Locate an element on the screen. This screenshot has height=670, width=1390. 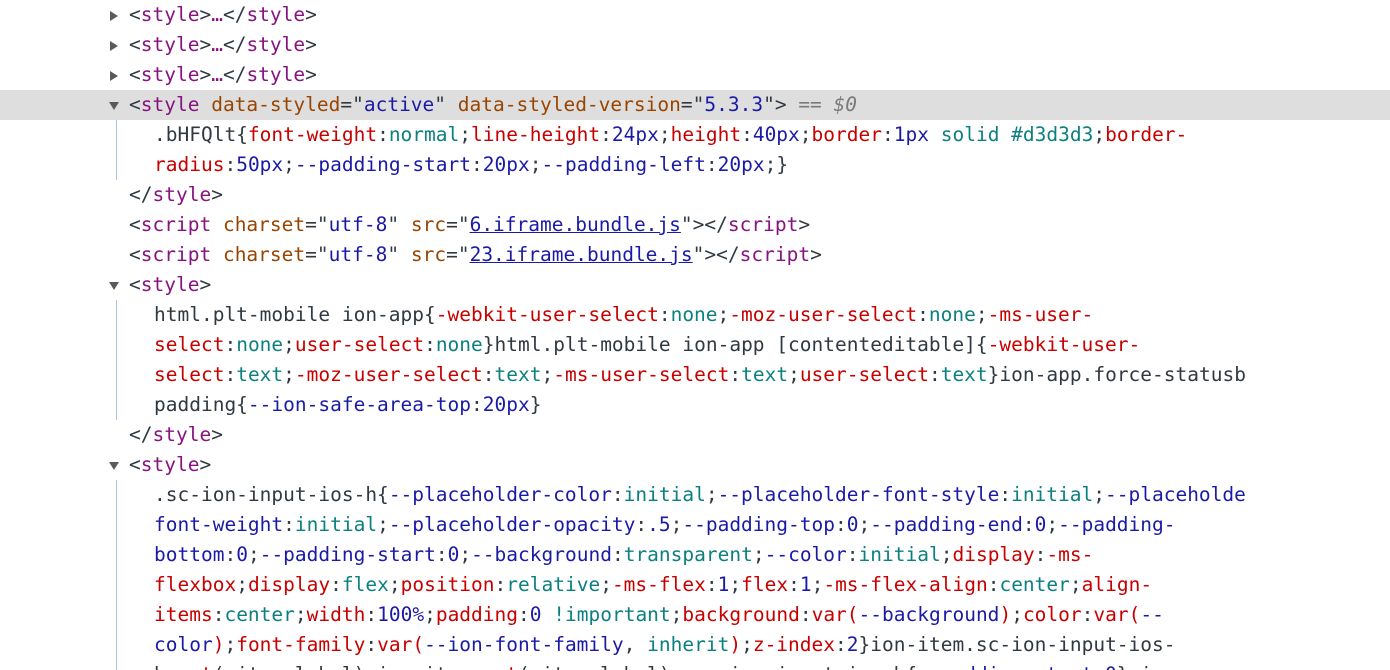
code-token: width is located at coordinates (336, 614).